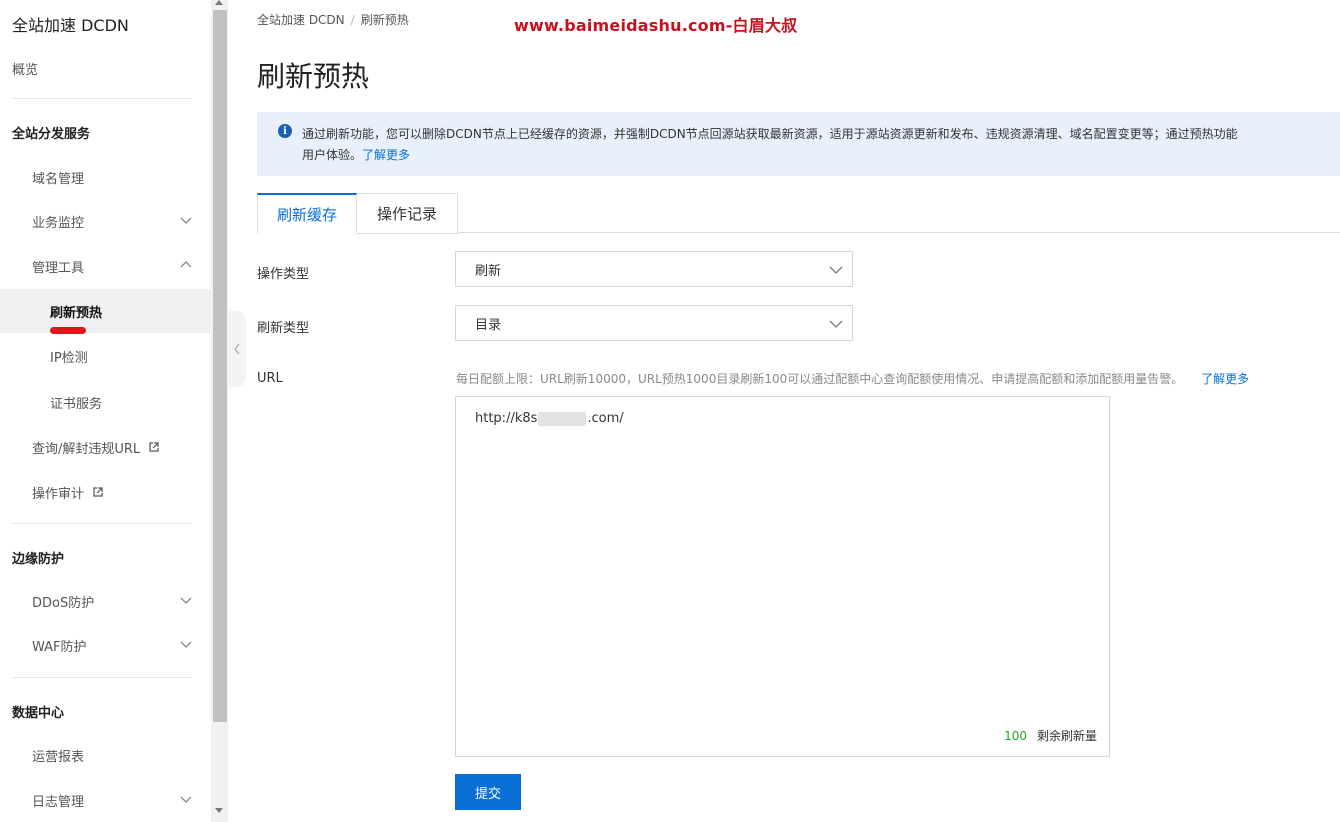 This screenshot has height=822, width=1340. I want to click on breadcrumb-current: 刷新预热, so click(384, 20).